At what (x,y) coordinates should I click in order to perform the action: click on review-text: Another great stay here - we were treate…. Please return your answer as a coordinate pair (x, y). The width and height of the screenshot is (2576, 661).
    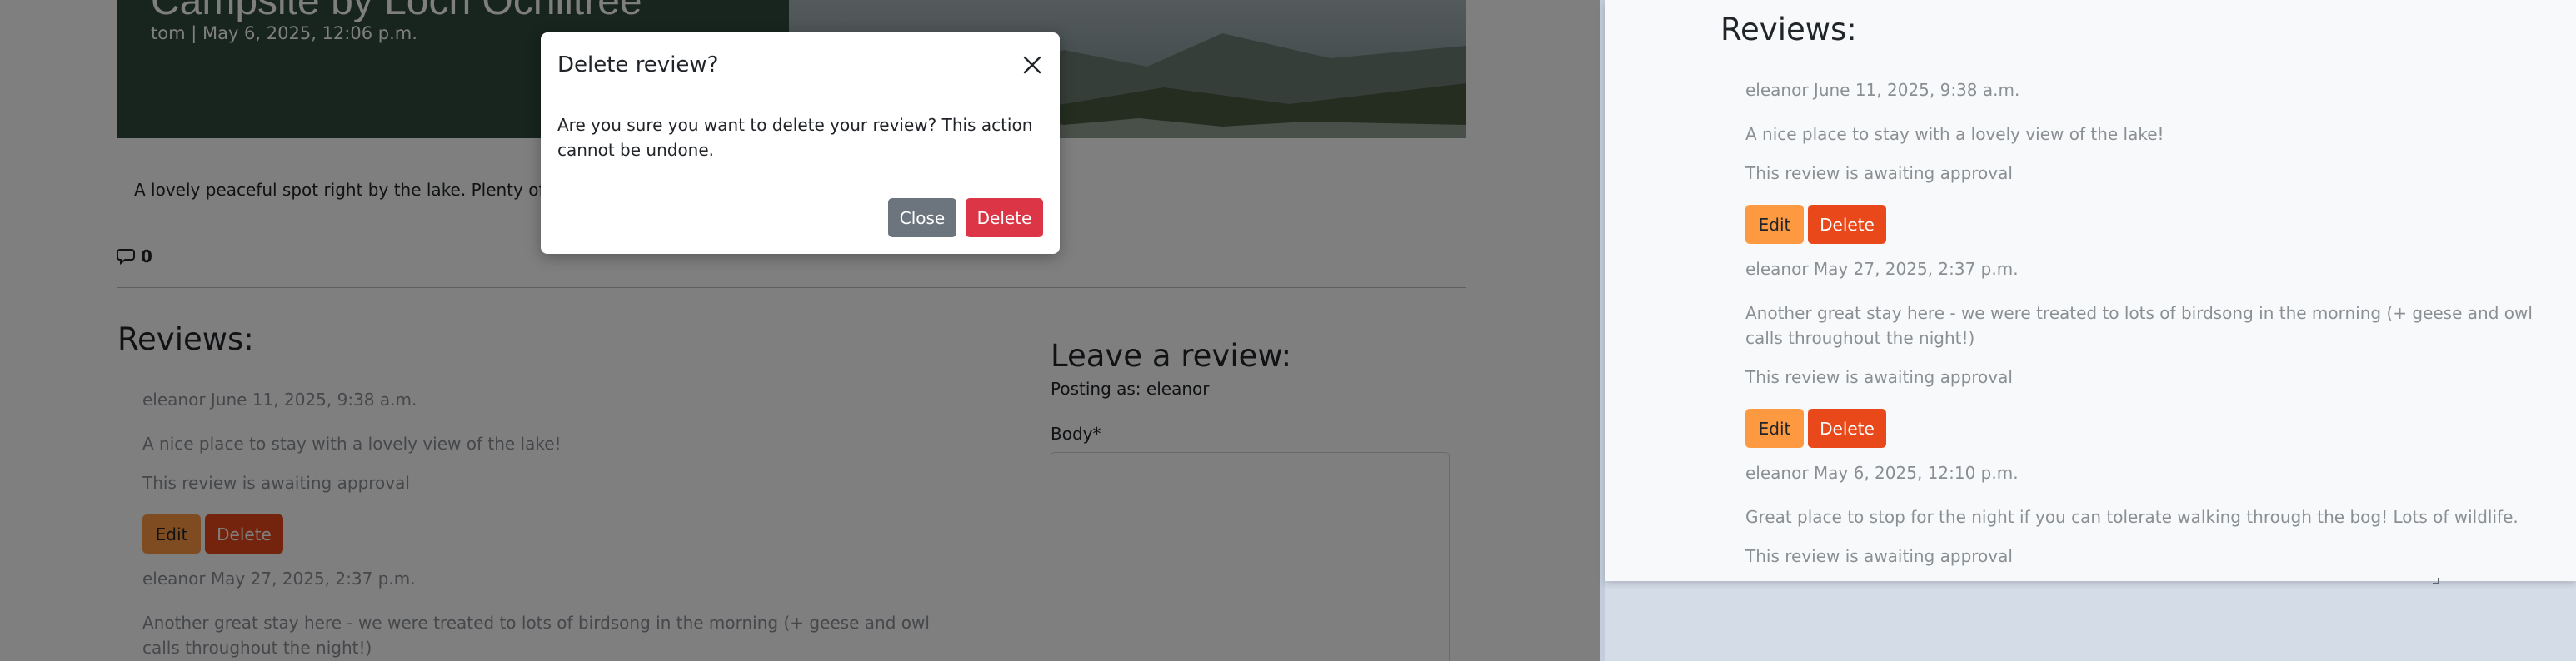
    Looking at the image, I should click on (2139, 325).